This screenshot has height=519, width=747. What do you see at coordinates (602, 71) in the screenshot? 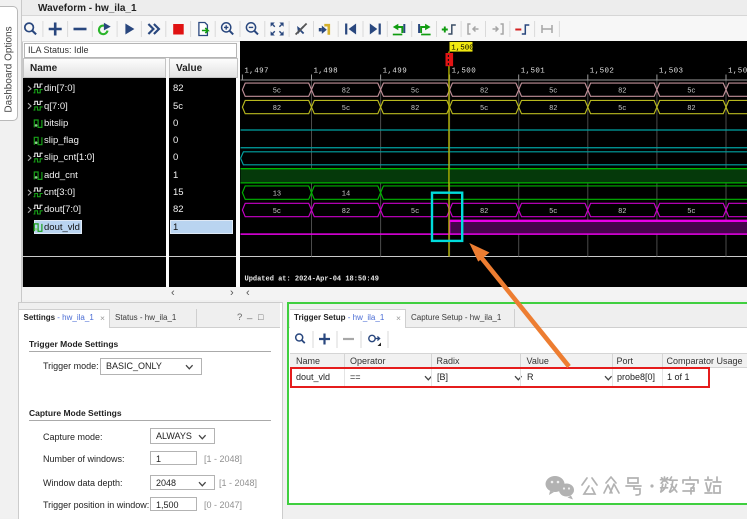
I see `svg-text: 1,502` at bounding box center [602, 71].